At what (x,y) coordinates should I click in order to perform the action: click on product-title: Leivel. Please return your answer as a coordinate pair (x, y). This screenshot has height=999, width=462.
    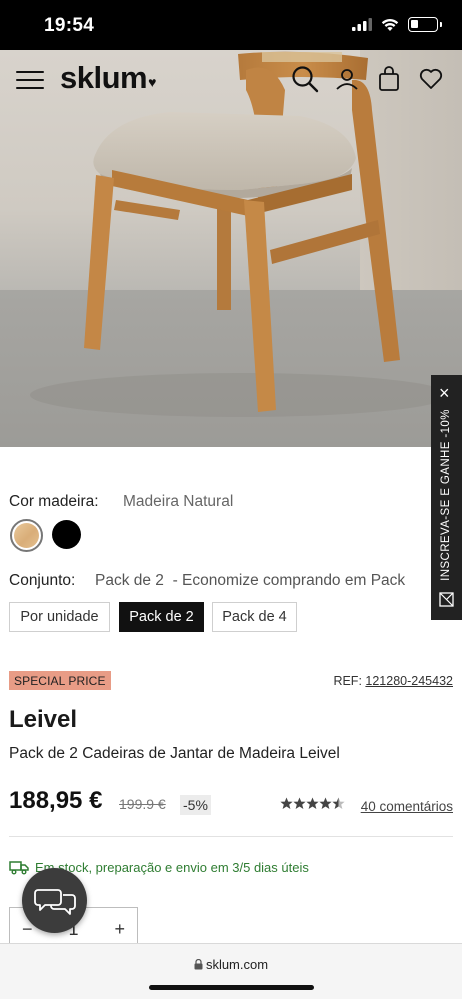
    Looking at the image, I should click on (43, 719).